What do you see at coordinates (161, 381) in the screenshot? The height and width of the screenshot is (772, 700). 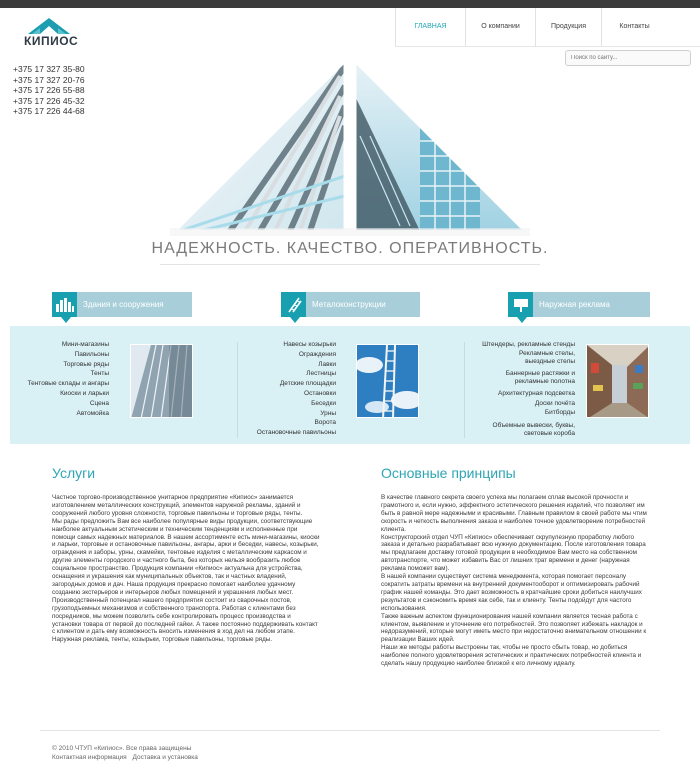 I see `buildings-image` at bounding box center [161, 381].